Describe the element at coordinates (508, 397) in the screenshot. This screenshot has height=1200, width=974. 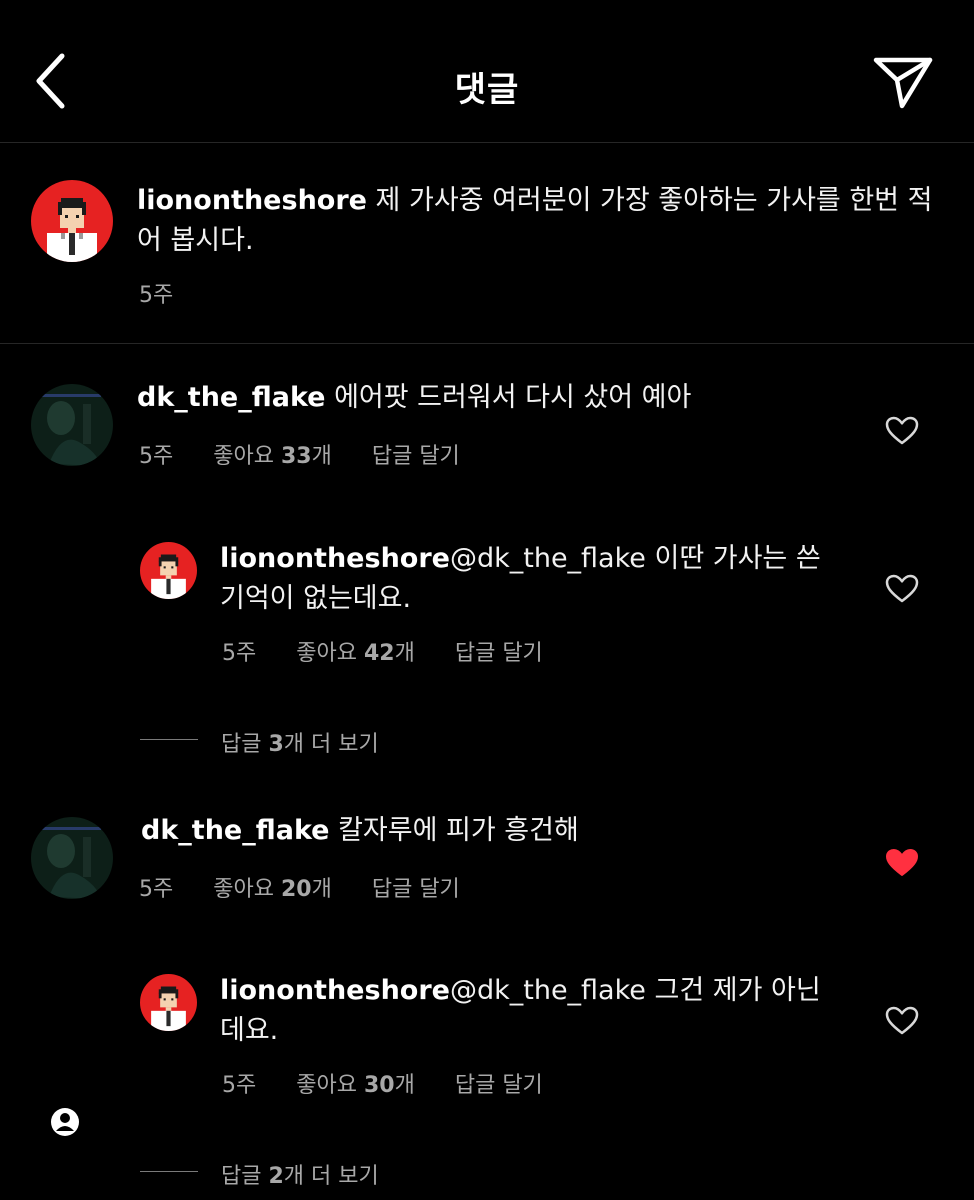
I see `comment-body: 에어팟 드러워서 다시 샀어 예아` at that location.